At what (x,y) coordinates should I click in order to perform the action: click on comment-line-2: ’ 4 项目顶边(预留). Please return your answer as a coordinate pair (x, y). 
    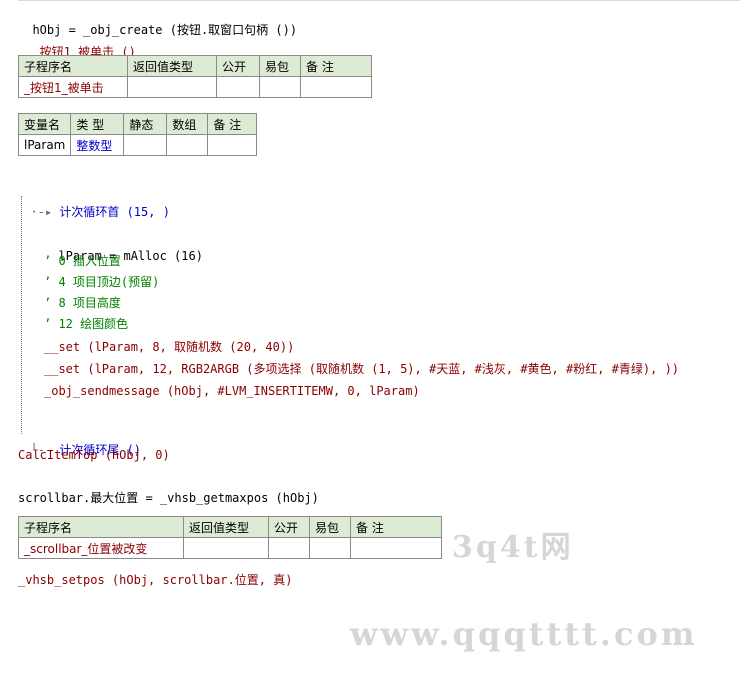
    Looking at the image, I should click on (101, 282).